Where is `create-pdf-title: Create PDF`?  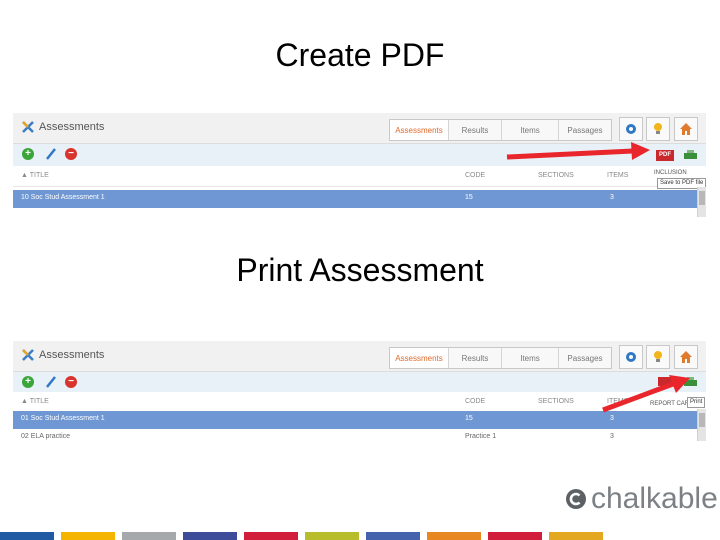
create-pdf-title: Create PDF is located at coordinates (360, 55).